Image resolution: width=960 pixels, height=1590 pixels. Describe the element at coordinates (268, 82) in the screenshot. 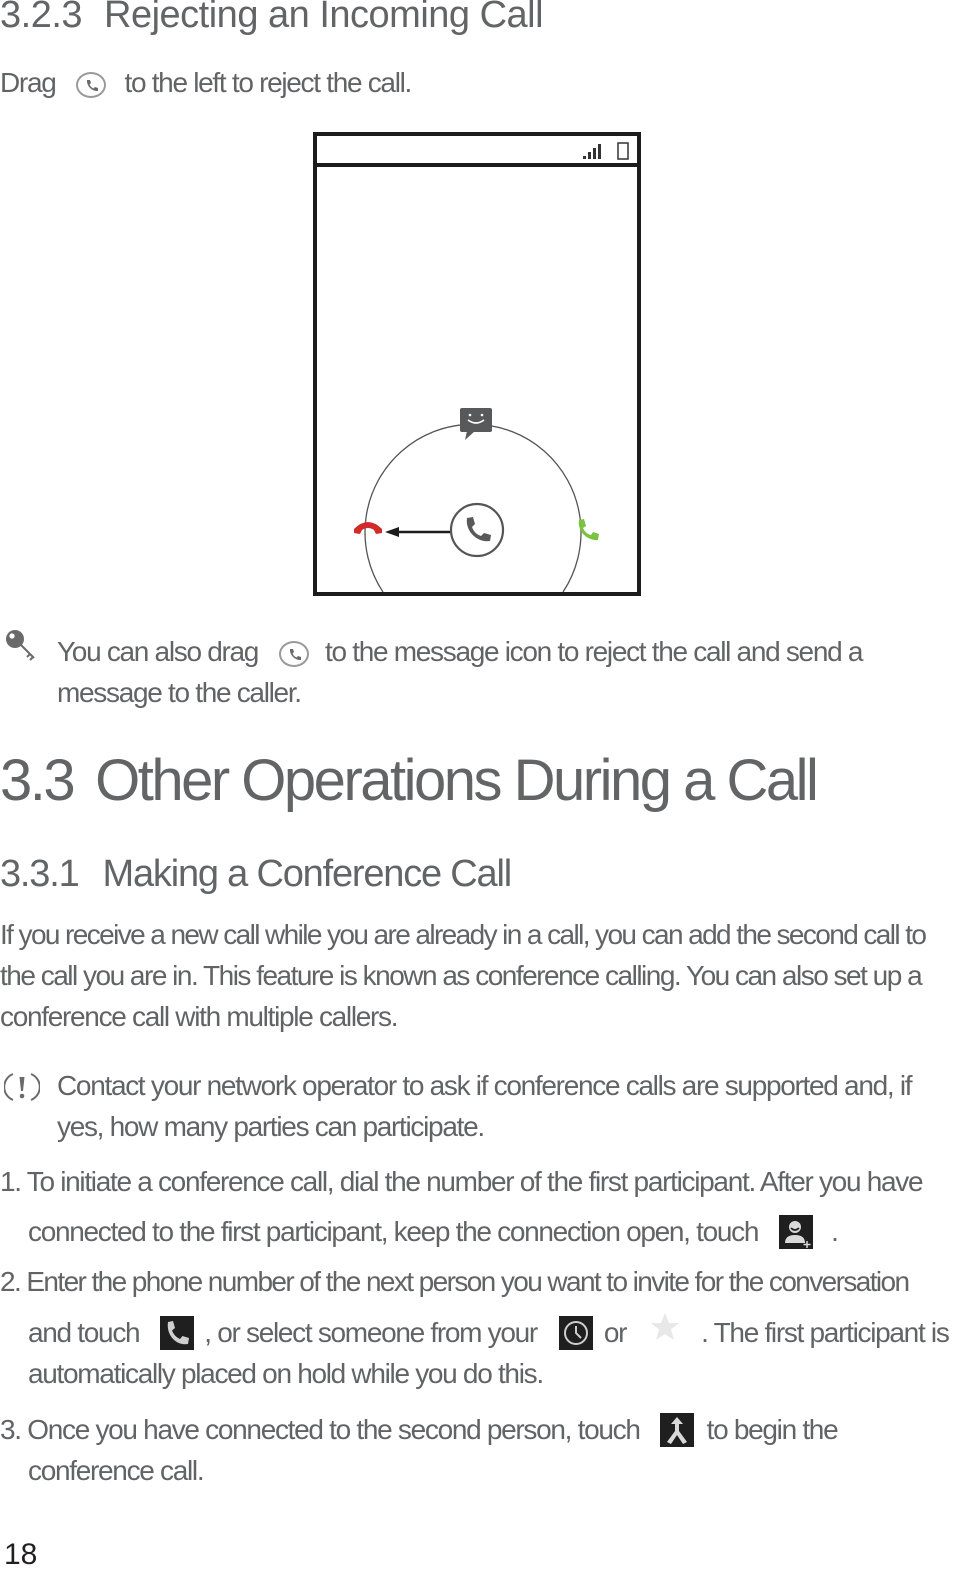

I see `instruction-suffix: to the left to reject the call.` at that location.